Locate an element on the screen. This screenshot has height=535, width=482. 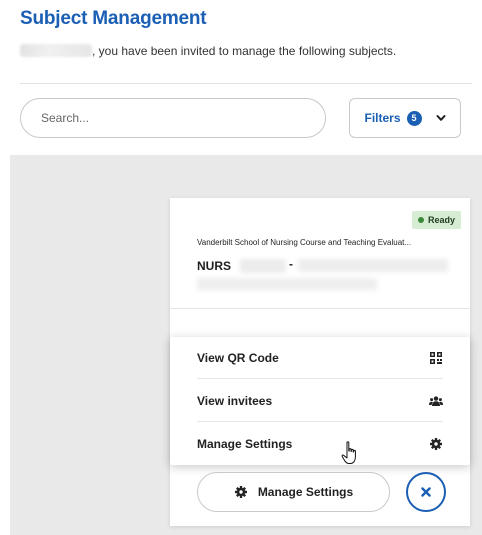
manage-settings-label: Manage Settings is located at coordinates (305, 492).